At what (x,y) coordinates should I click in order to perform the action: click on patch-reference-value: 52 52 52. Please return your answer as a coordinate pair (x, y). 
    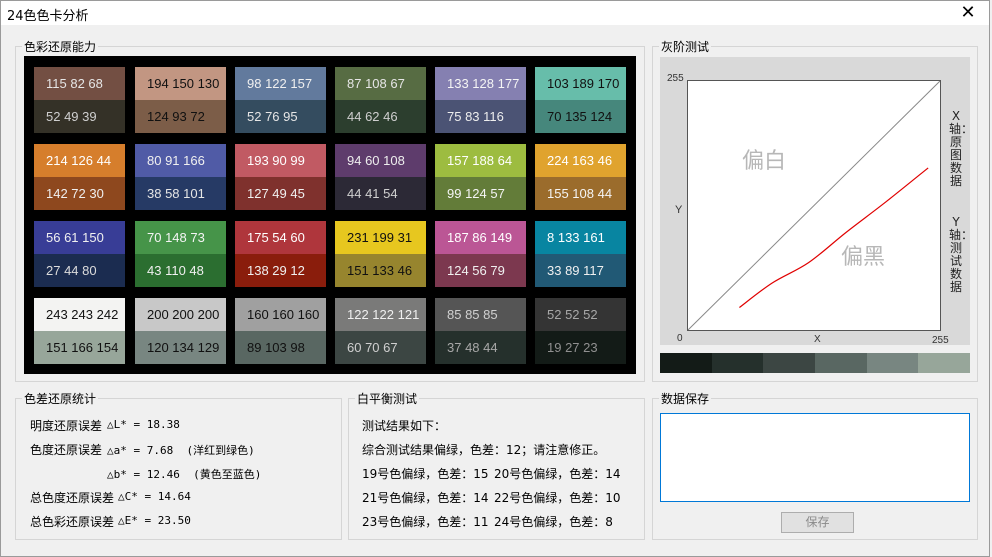
    Looking at the image, I should click on (580, 314).